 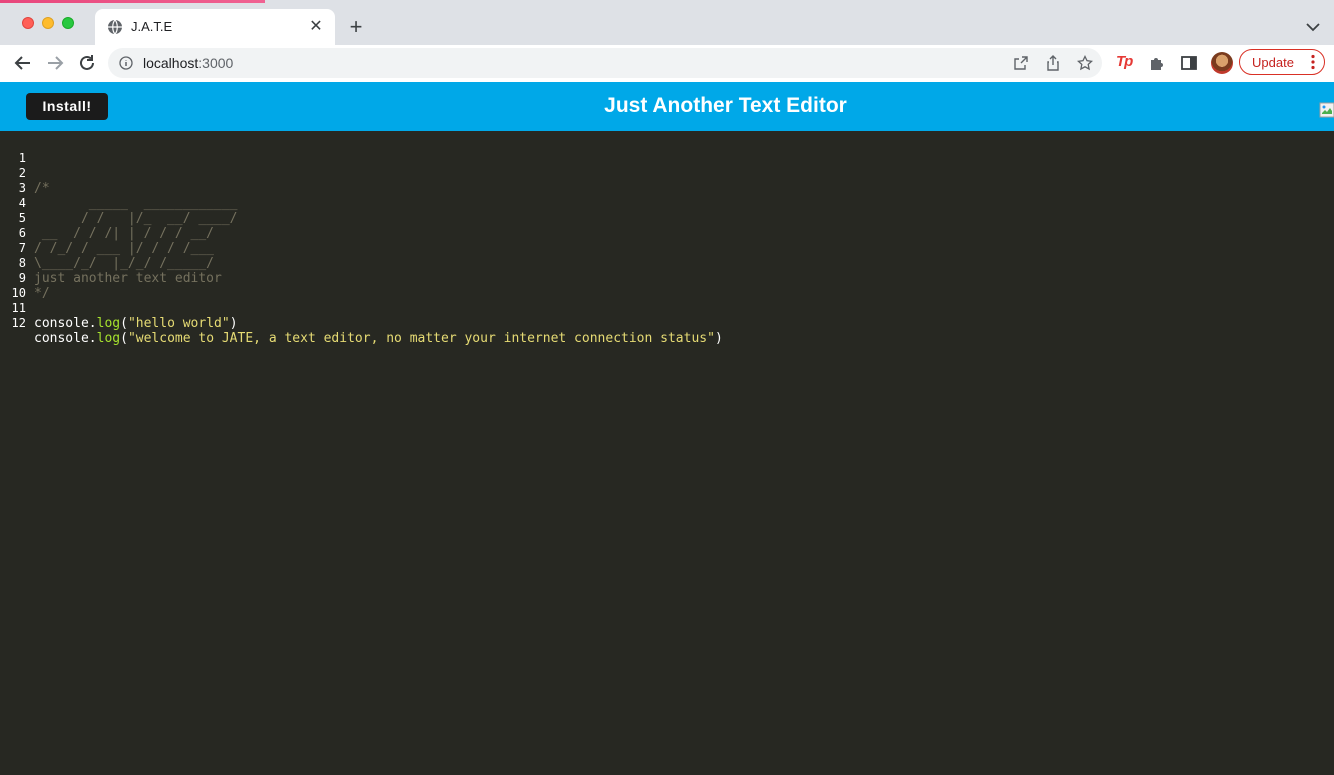 What do you see at coordinates (42, 188) in the screenshot?
I see `line-code: /*` at bounding box center [42, 188].